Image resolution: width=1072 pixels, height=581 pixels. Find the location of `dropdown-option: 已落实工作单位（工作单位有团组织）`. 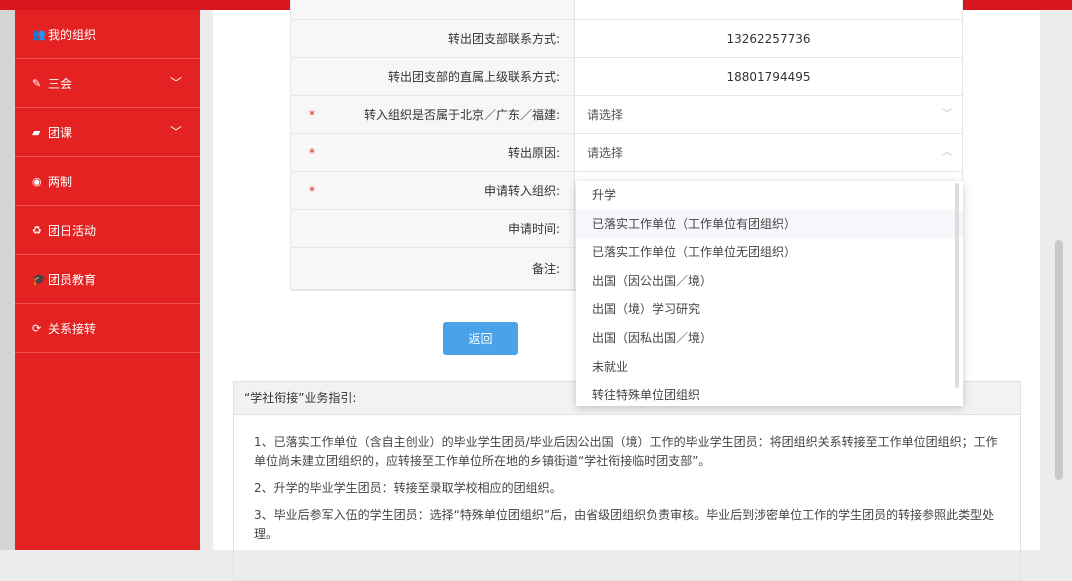

dropdown-option: 已落实工作单位（工作单位有团组织） is located at coordinates (769, 224).